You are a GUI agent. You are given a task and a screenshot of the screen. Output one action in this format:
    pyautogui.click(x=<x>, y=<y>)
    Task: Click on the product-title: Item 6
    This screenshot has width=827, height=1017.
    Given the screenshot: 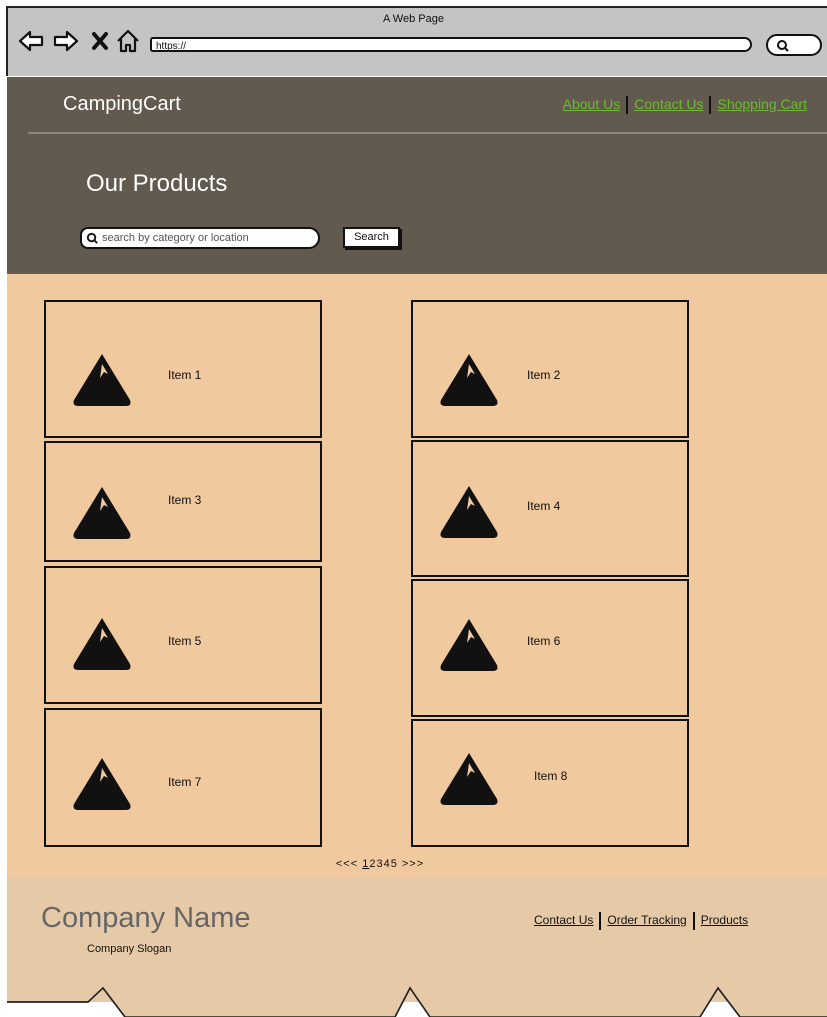 What is the action you would take?
    pyautogui.click(x=544, y=641)
    